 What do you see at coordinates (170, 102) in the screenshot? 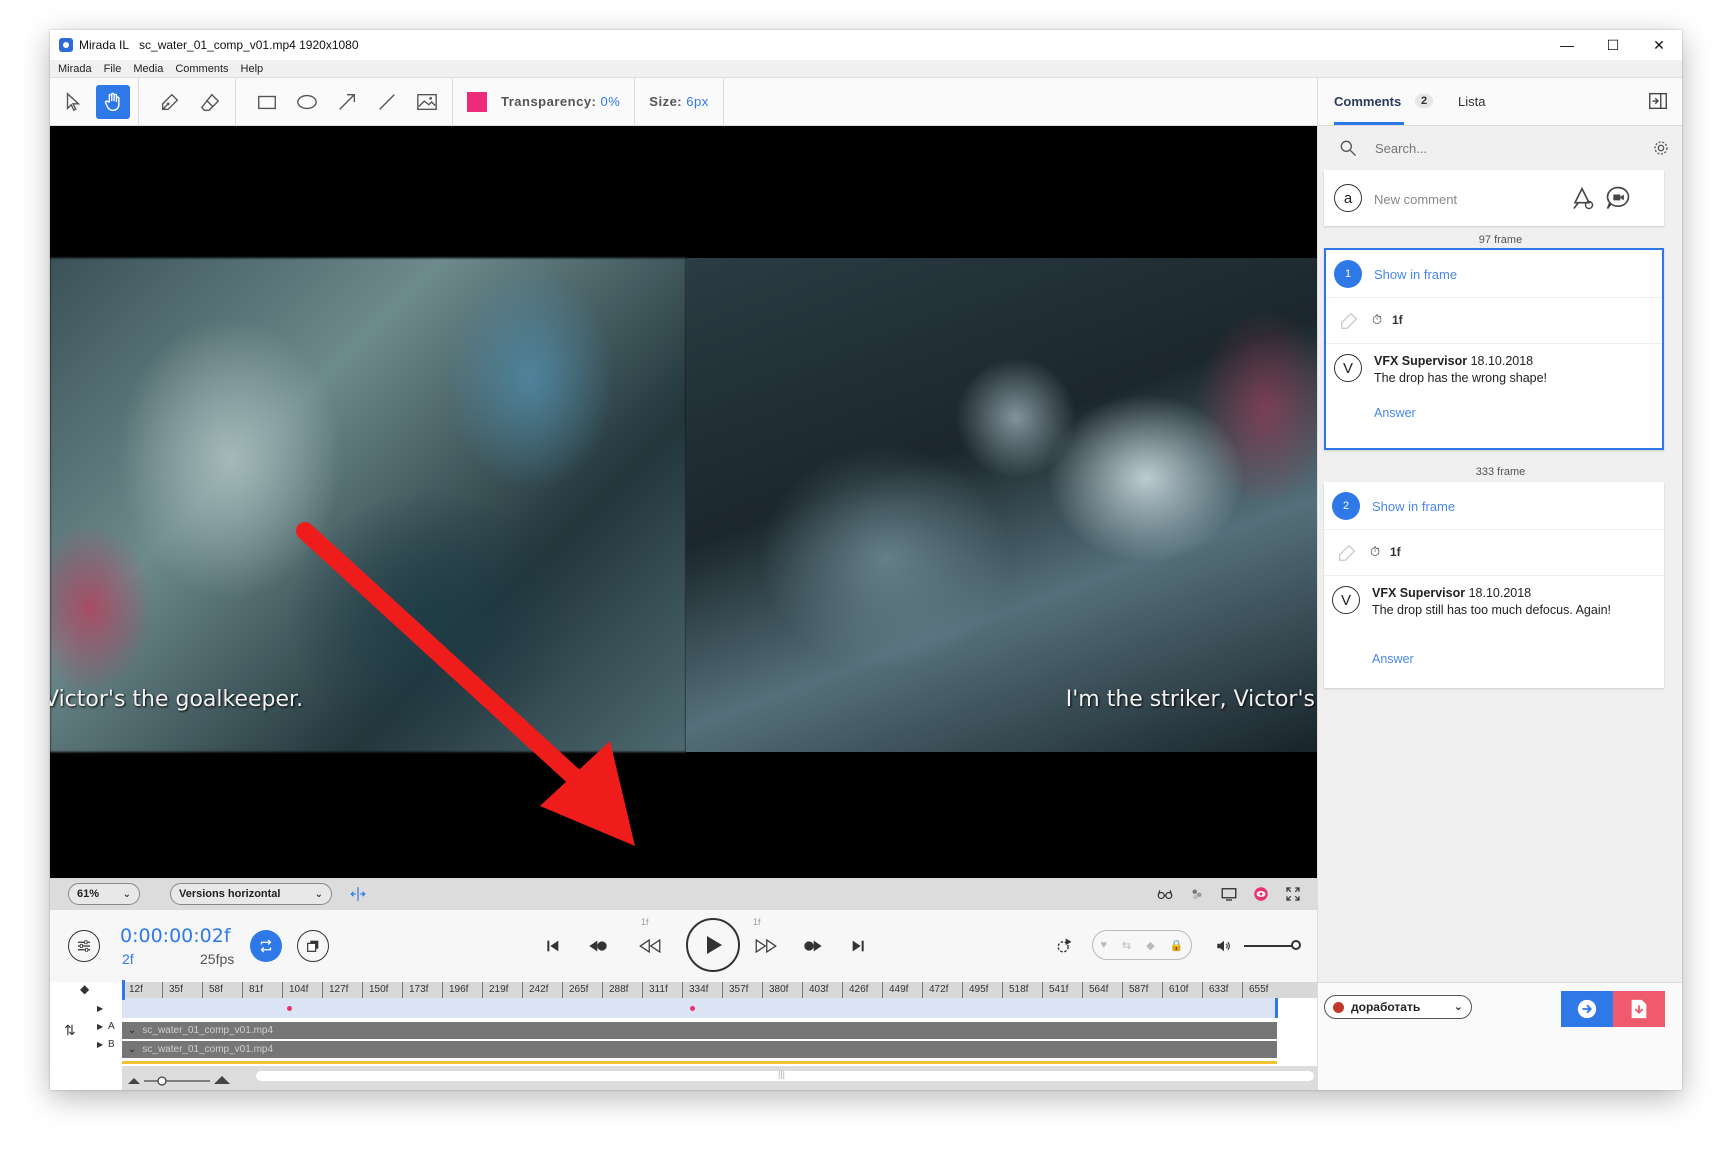
I see `pen-tool` at bounding box center [170, 102].